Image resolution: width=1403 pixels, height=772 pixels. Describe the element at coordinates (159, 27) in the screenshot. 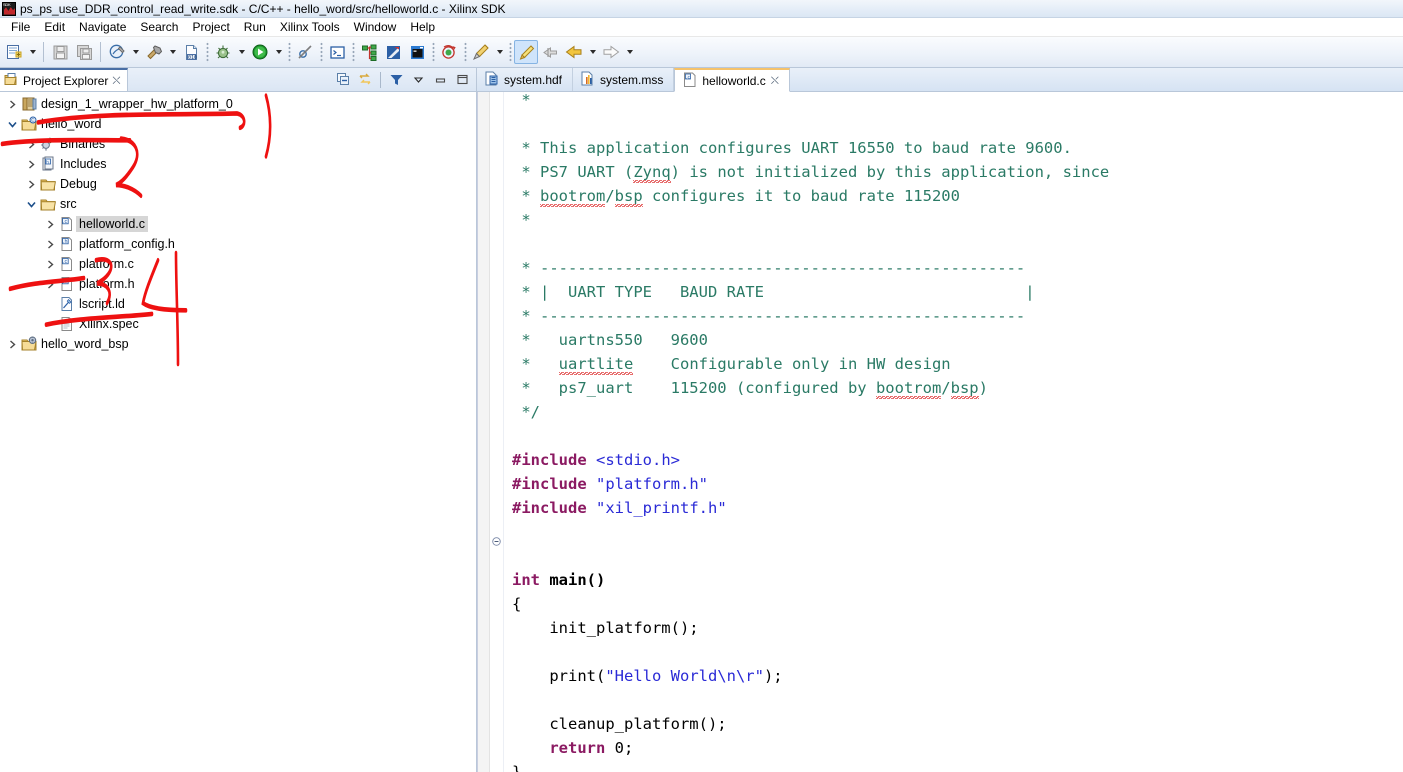

I see `menu-search: Search` at that location.